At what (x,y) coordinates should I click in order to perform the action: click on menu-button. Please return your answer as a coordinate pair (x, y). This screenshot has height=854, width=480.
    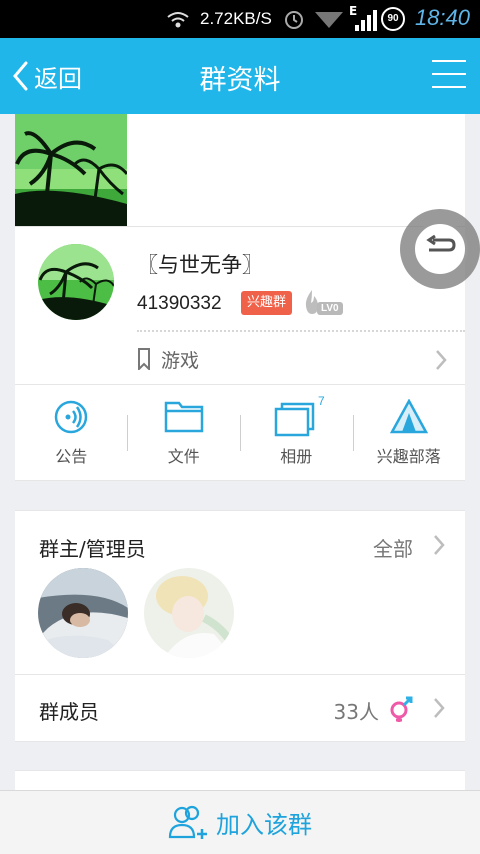
    Looking at the image, I should click on (449, 75).